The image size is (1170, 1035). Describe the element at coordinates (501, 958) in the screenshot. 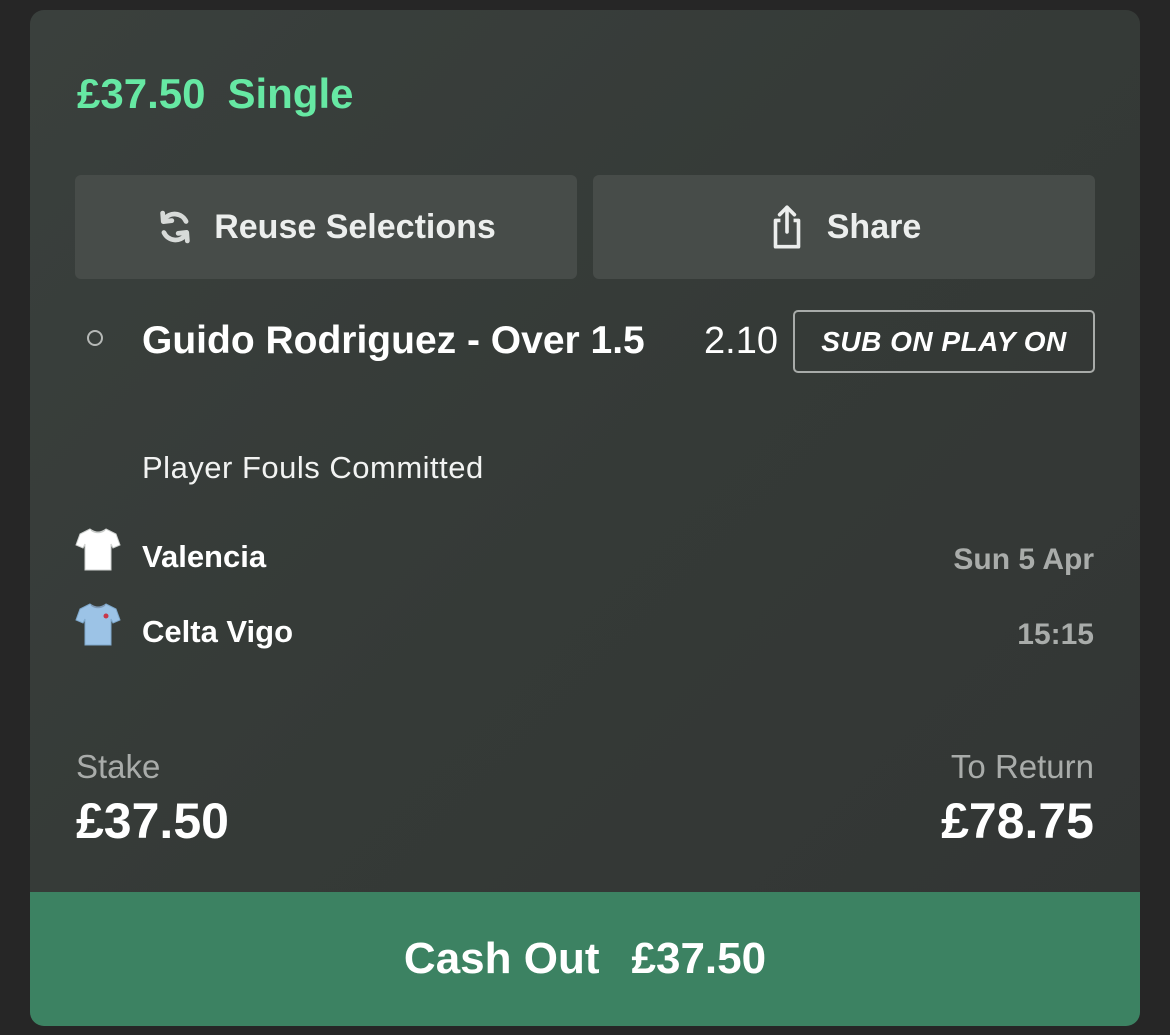

I see `cash-out-label: Cash Out` at that location.